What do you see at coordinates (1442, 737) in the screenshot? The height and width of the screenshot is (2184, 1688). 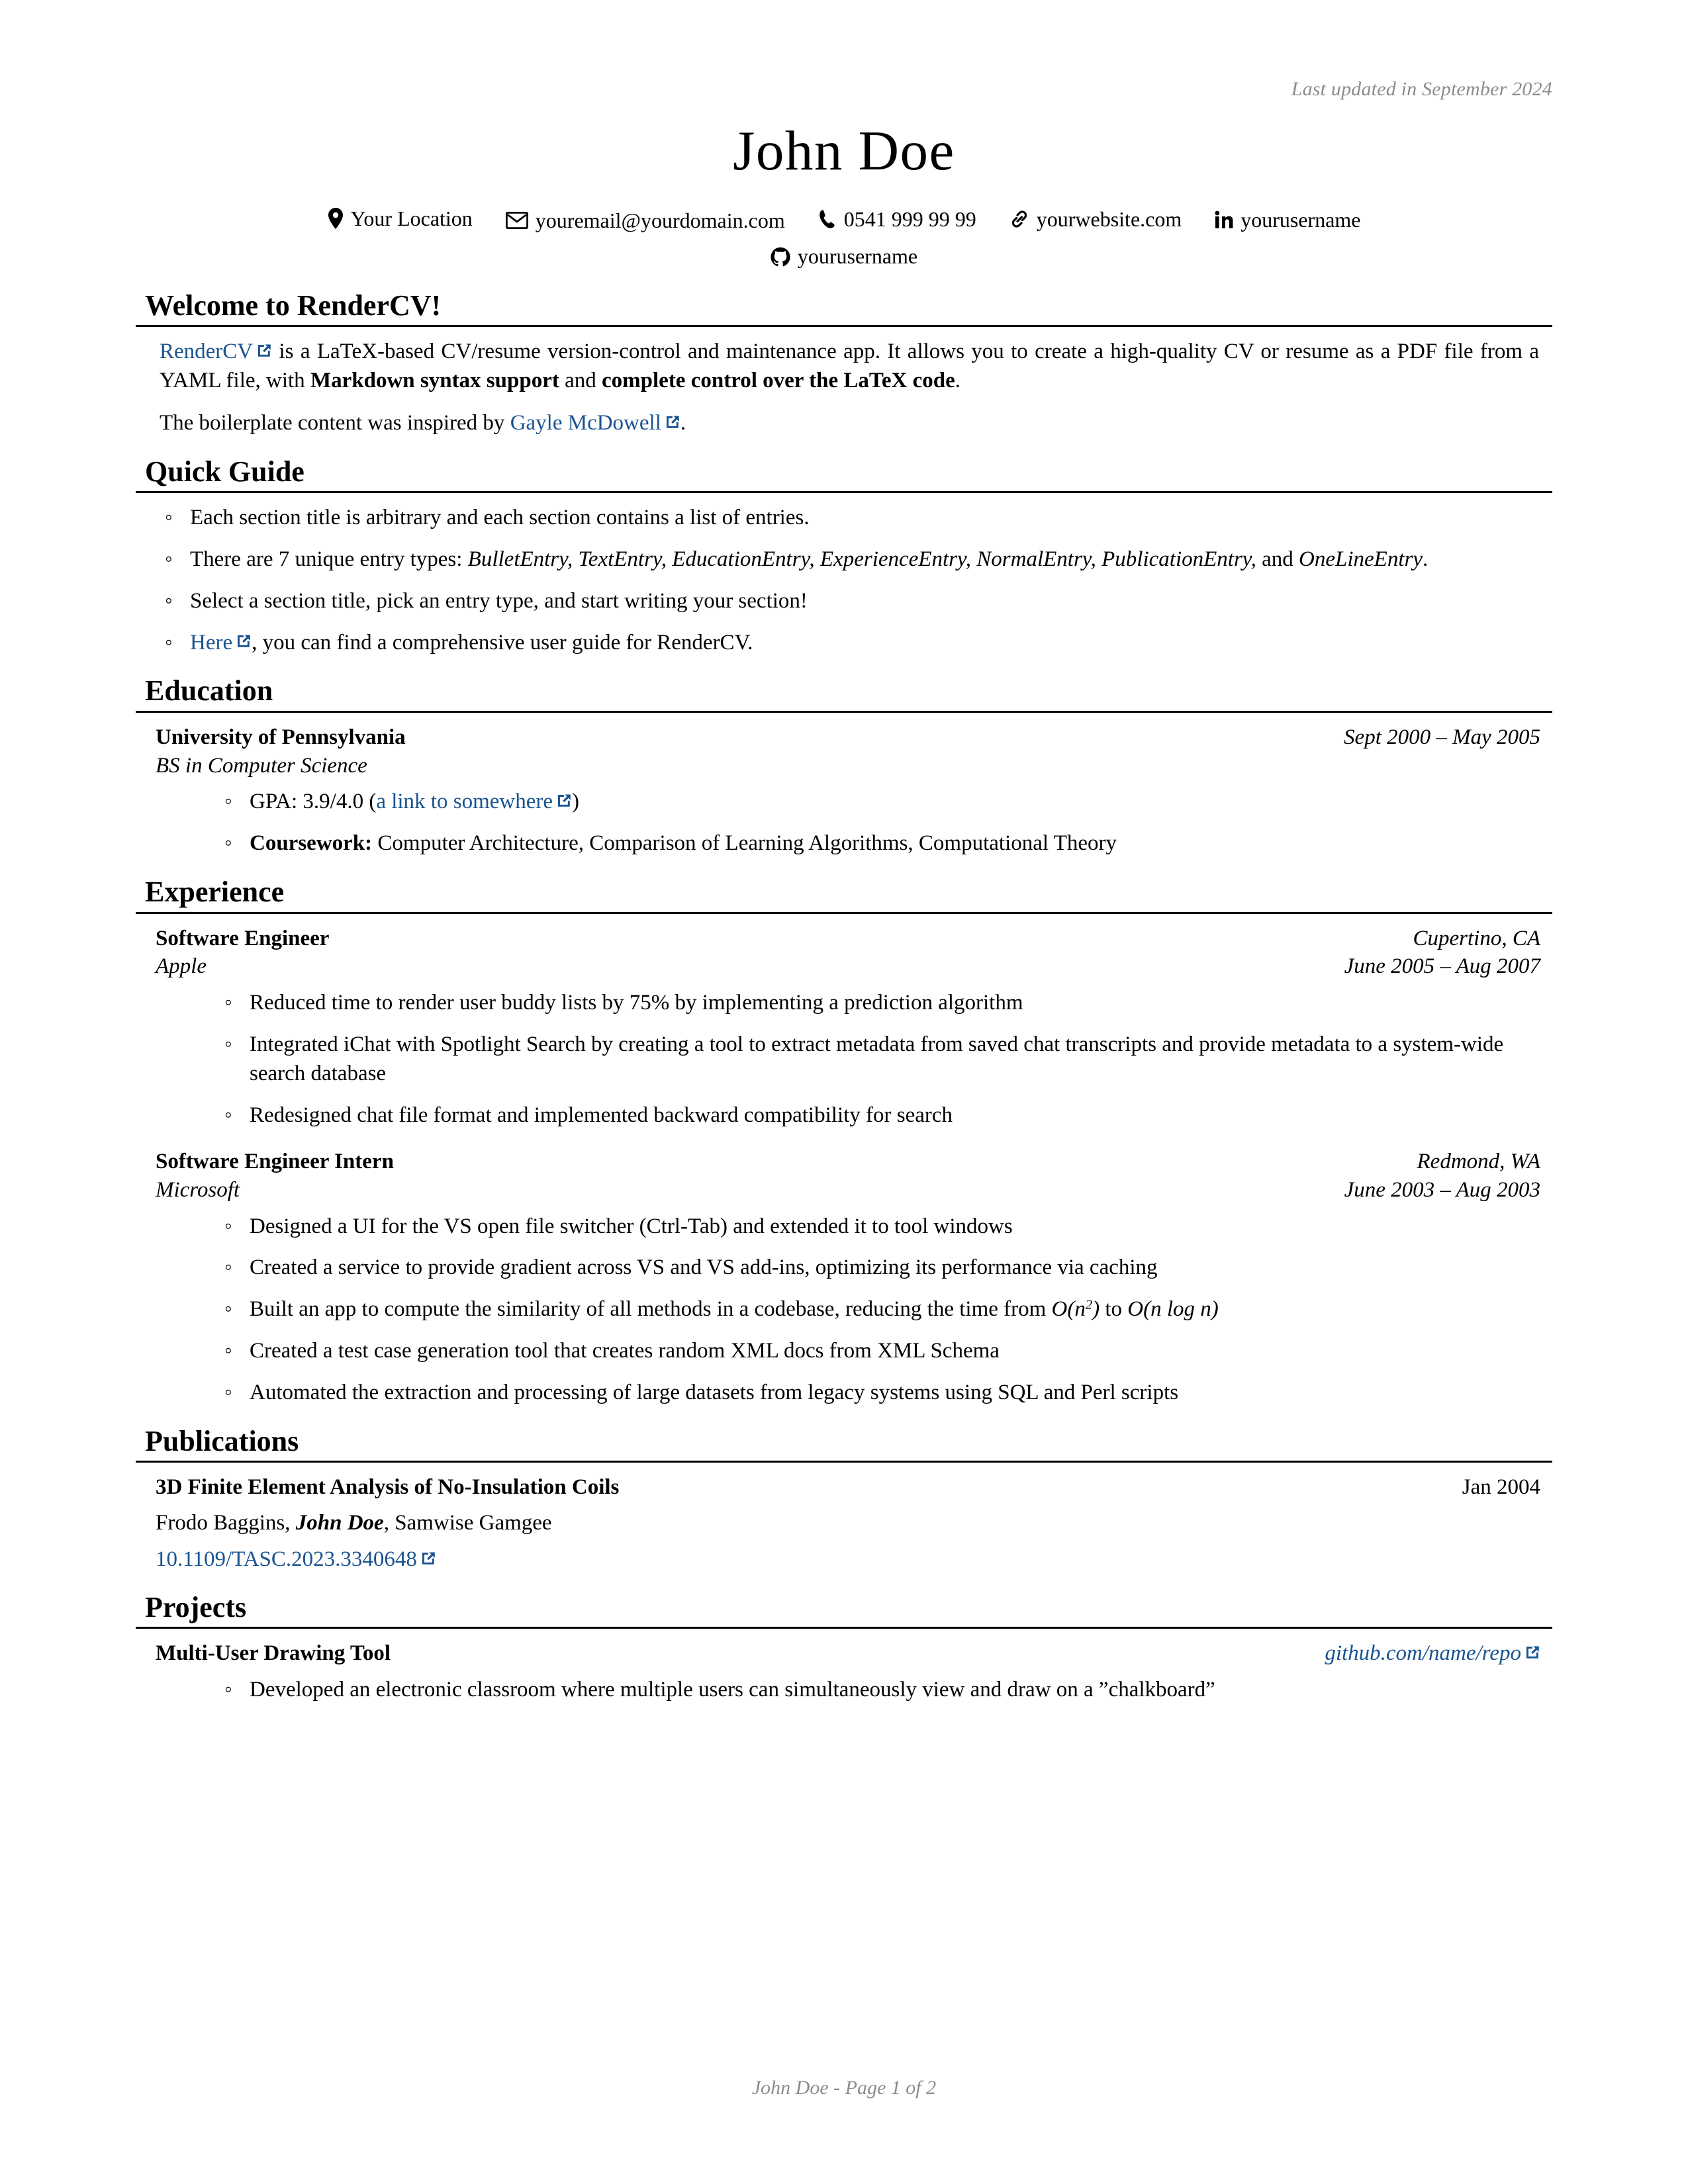 I see `education-dates: Sept 2000 – May 2005` at bounding box center [1442, 737].